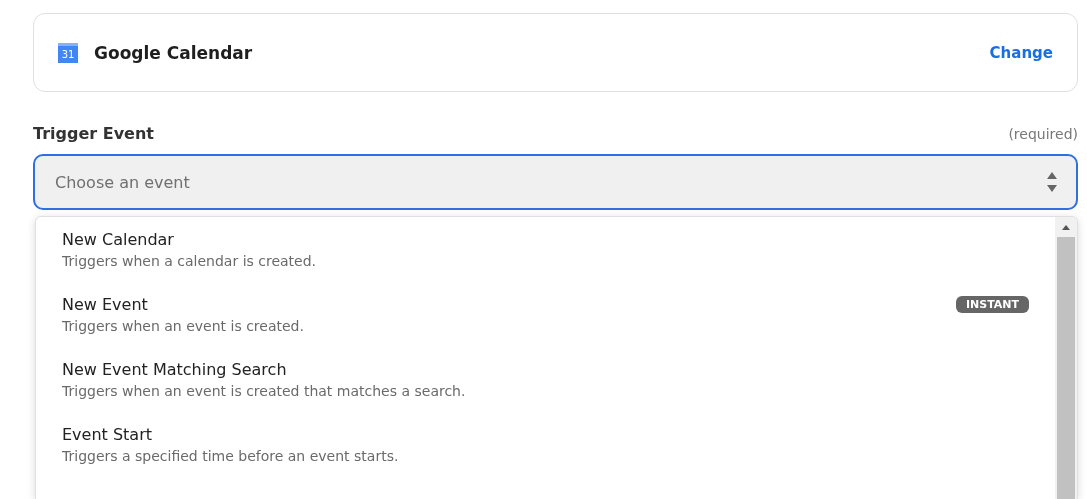  Describe the element at coordinates (174, 52) in the screenshot. I see `app-name: Google Calendar` at that location.